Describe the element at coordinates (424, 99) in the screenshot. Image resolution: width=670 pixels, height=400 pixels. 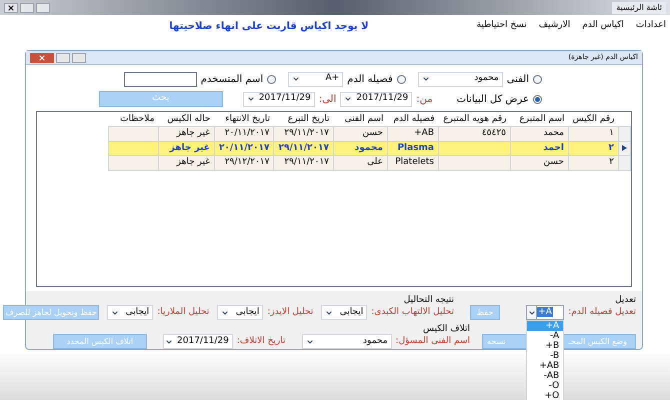
I see `from-label: من:` at that location.